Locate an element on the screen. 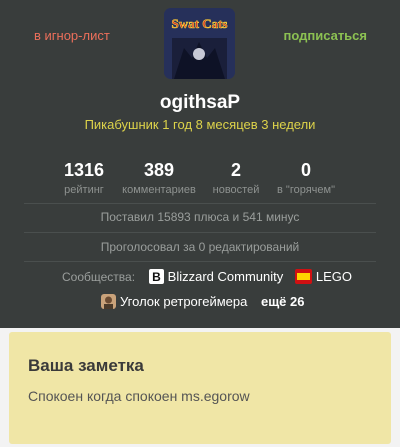  community-label: Уголок ретрогеймера is located at coordinates (184, 301).